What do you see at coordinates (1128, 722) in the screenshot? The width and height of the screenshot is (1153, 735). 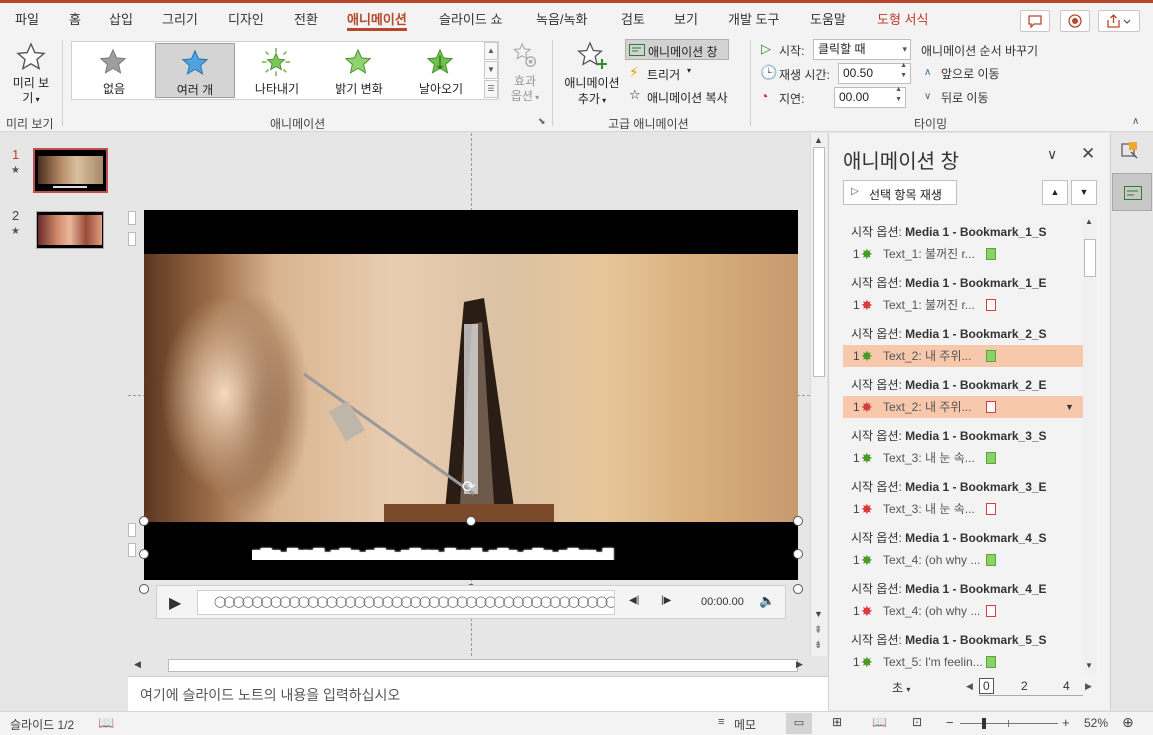 I see `fit-to-window-icon: ⊕` at bounding box center [1128, 722].